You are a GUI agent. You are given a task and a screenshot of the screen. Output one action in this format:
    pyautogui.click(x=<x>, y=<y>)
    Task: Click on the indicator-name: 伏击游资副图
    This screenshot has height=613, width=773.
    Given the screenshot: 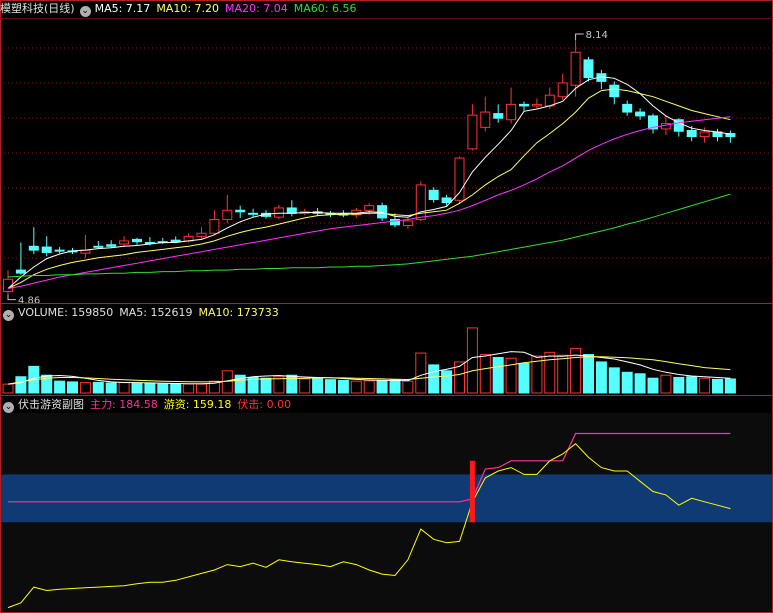 What is the action you would take?
    pyautogui.click(x=51, y=404)
    